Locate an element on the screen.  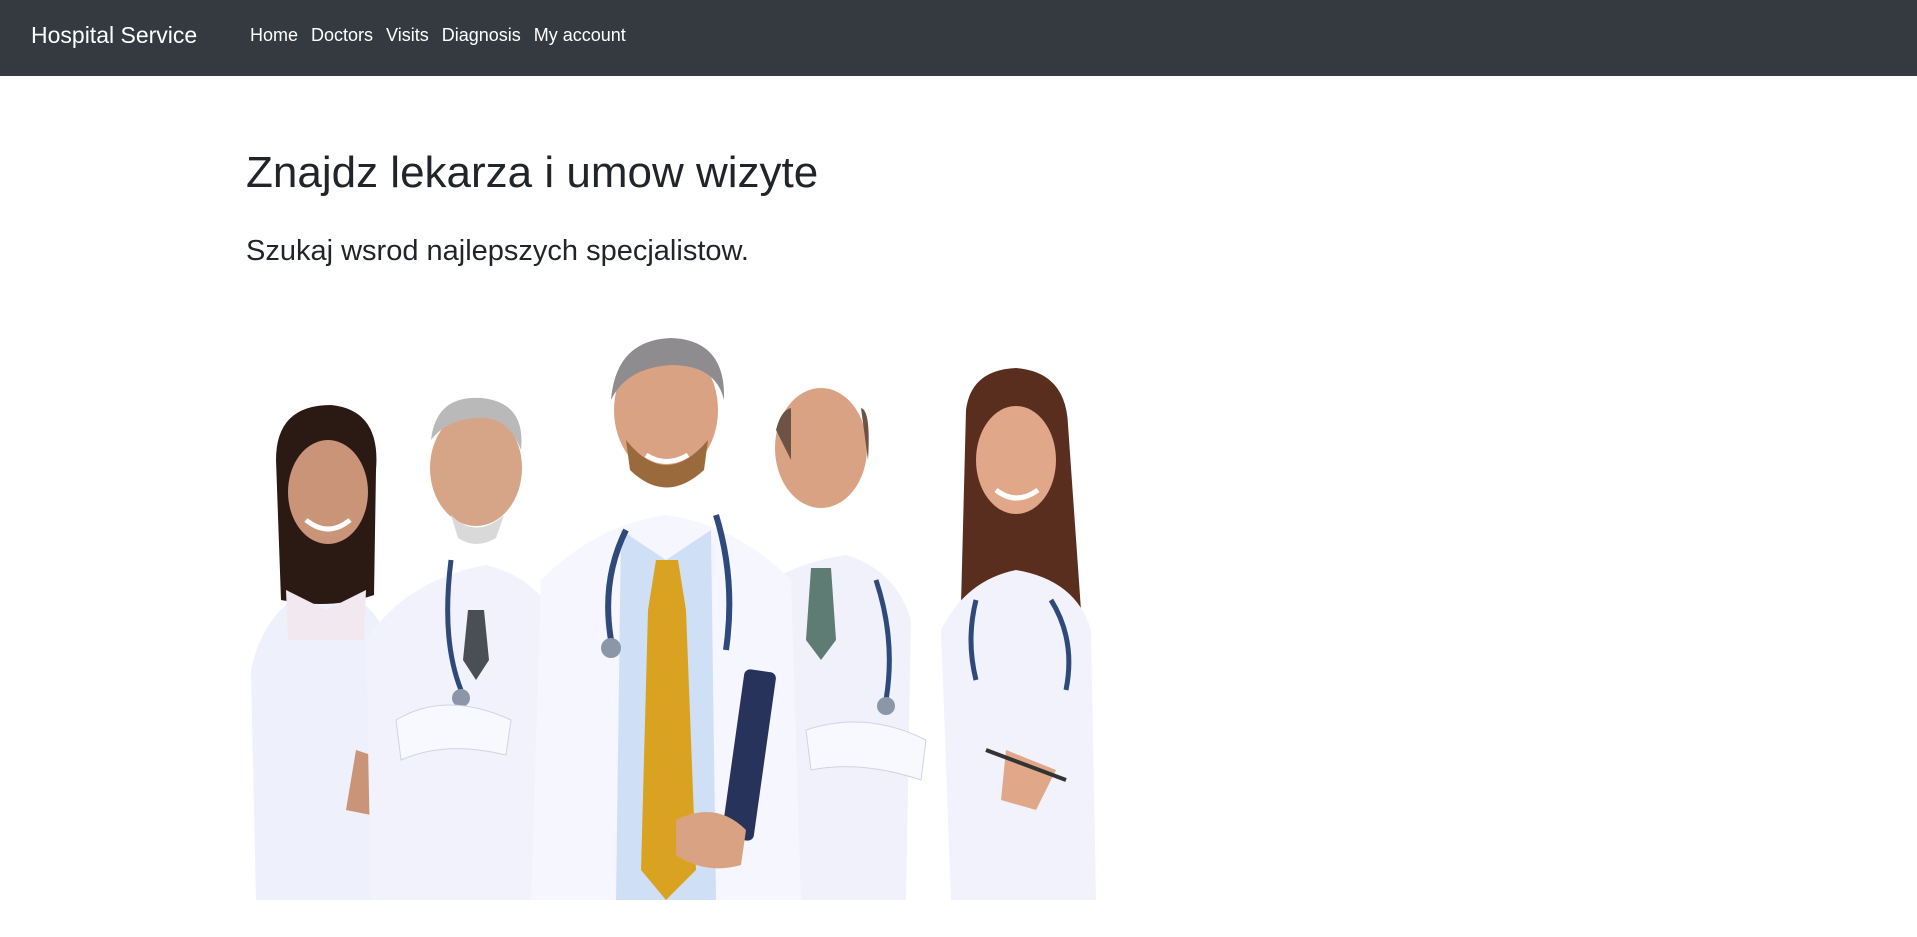
nav-links: Home Doctors Visits Diagnosis My account is located at coordinates (444, 35).